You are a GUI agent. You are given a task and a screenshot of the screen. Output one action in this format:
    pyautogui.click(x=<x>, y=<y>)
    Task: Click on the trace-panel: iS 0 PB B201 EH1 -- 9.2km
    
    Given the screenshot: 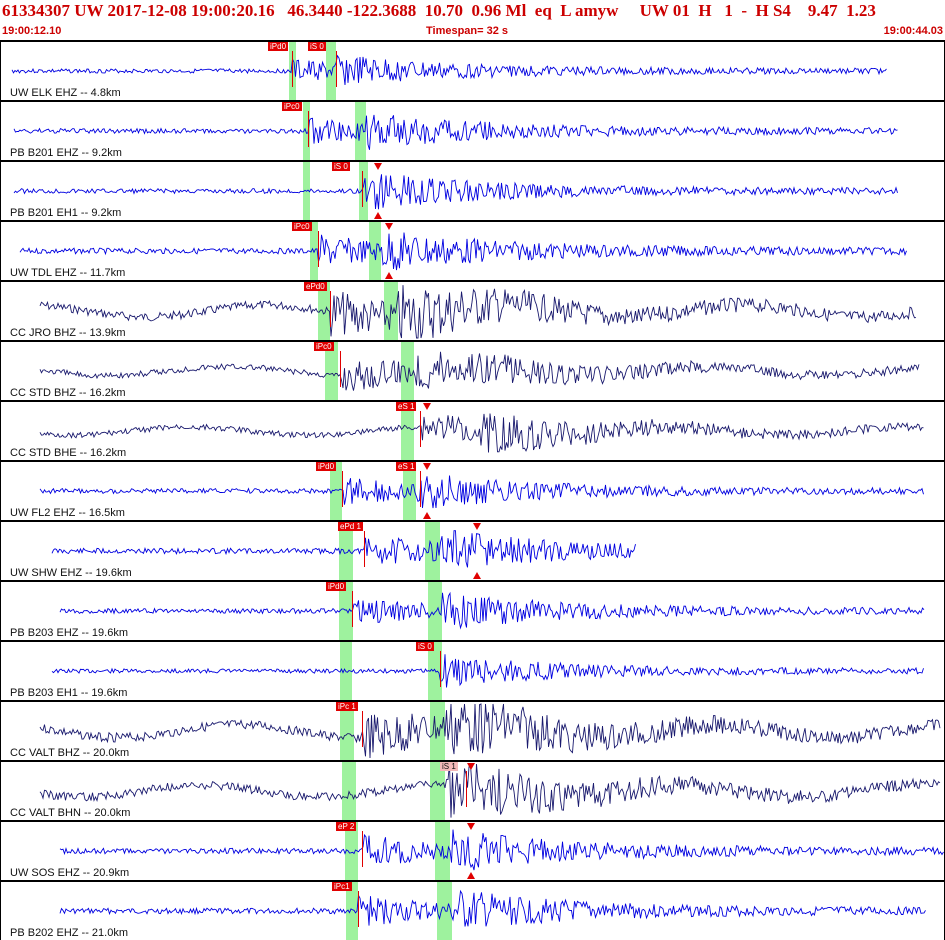 What is the action you would take?
    pyautogui.click(x=472, y=190)
    